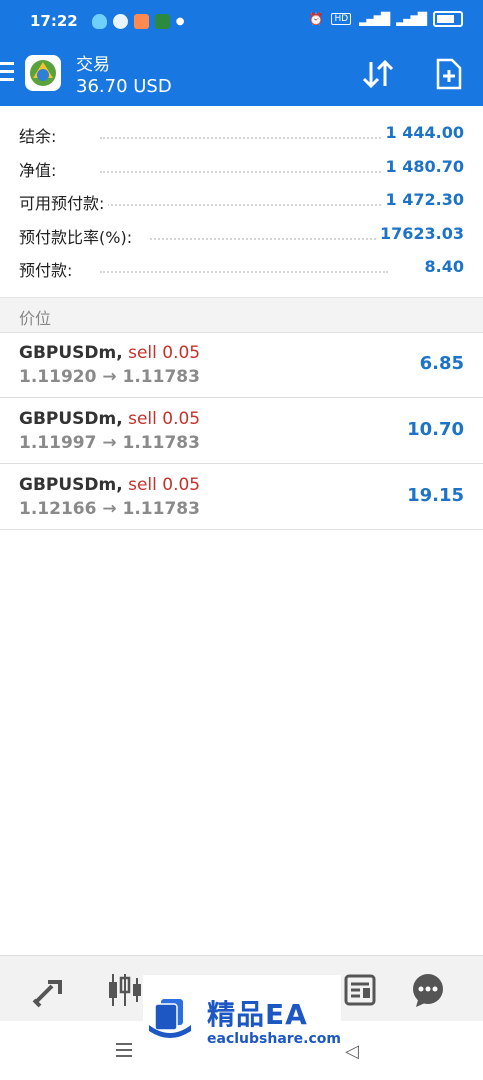 The height and width of the screenshot is (1080, 483). Describe the element at coordinates (241, 315) in the screenshot. I see `positions-section-header: 价位` at that location.